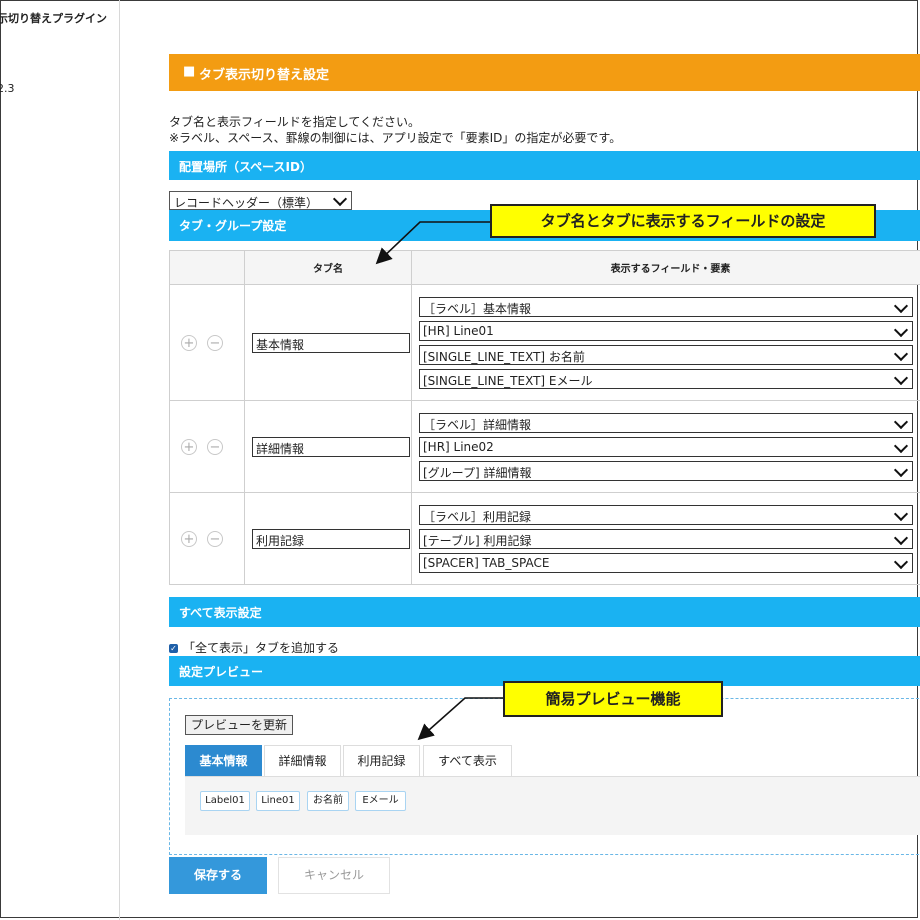 This screenshot has height=920, width=920. I want to click on field-select: [SINGLE_LINE_TEXT] Eメール, so click(666, 379).